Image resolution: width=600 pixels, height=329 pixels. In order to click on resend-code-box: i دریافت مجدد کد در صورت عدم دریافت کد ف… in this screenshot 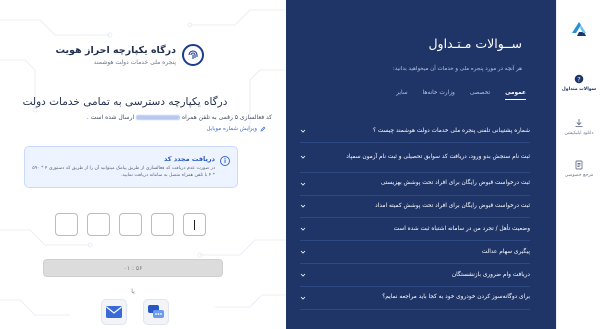, I will do `click(131, 167)`.